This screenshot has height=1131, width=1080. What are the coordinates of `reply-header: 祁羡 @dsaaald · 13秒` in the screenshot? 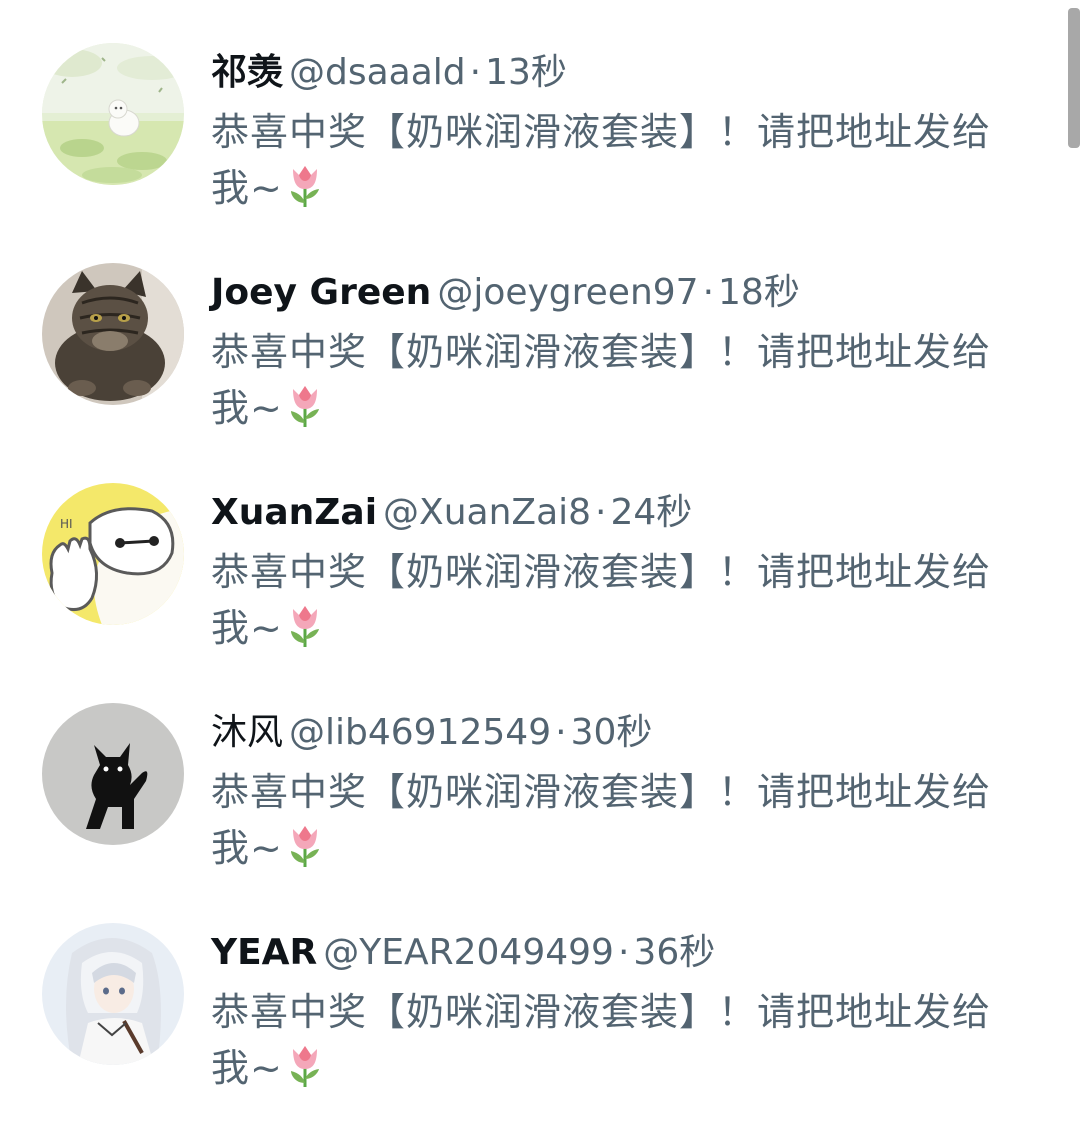 It's located at (611, 73).